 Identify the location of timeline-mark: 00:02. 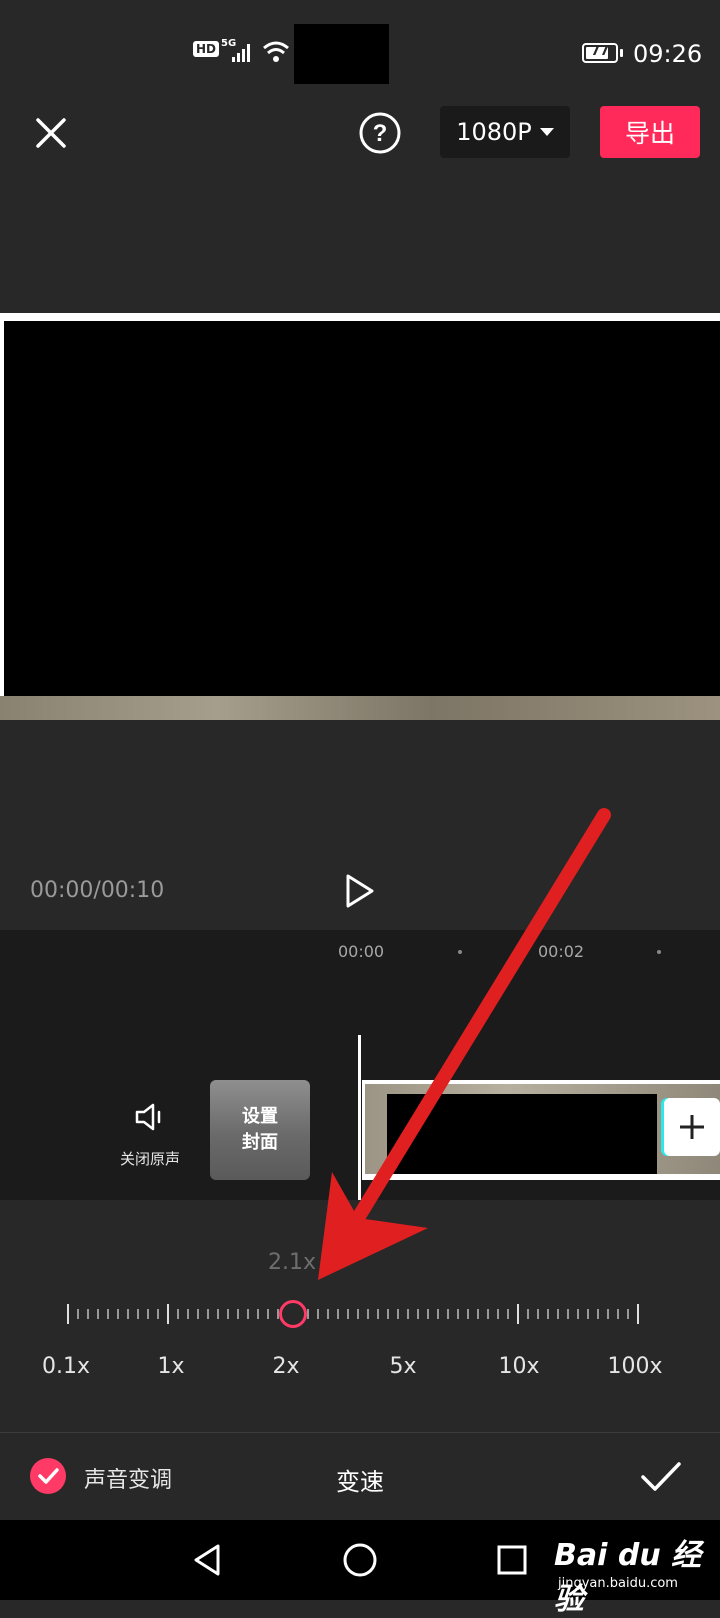
(561, 951).